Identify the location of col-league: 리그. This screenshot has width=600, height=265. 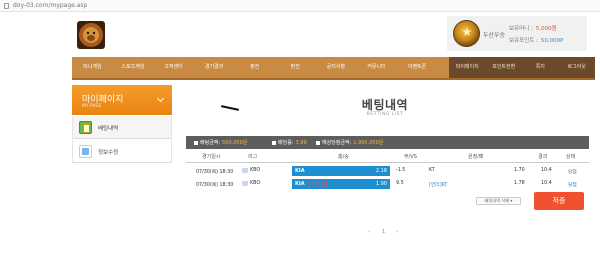
(253, 157).